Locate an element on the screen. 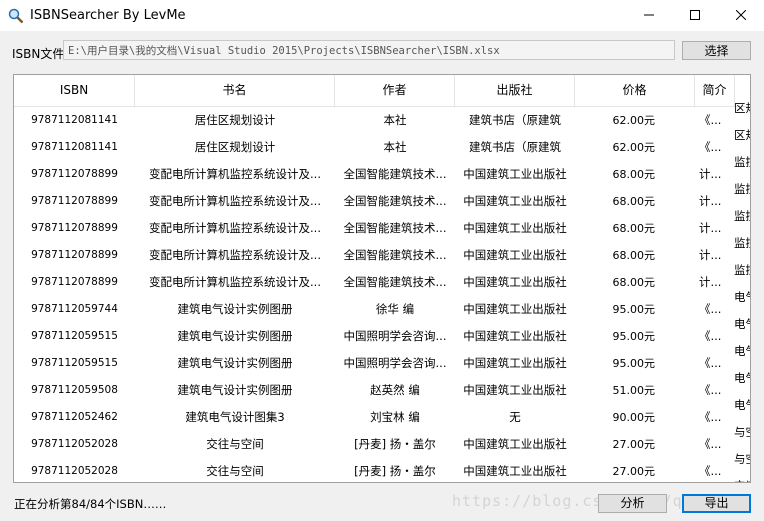 The height and width of the screenshot is (521, 764). export-button: 导出 is located at coordinates (716, 503).